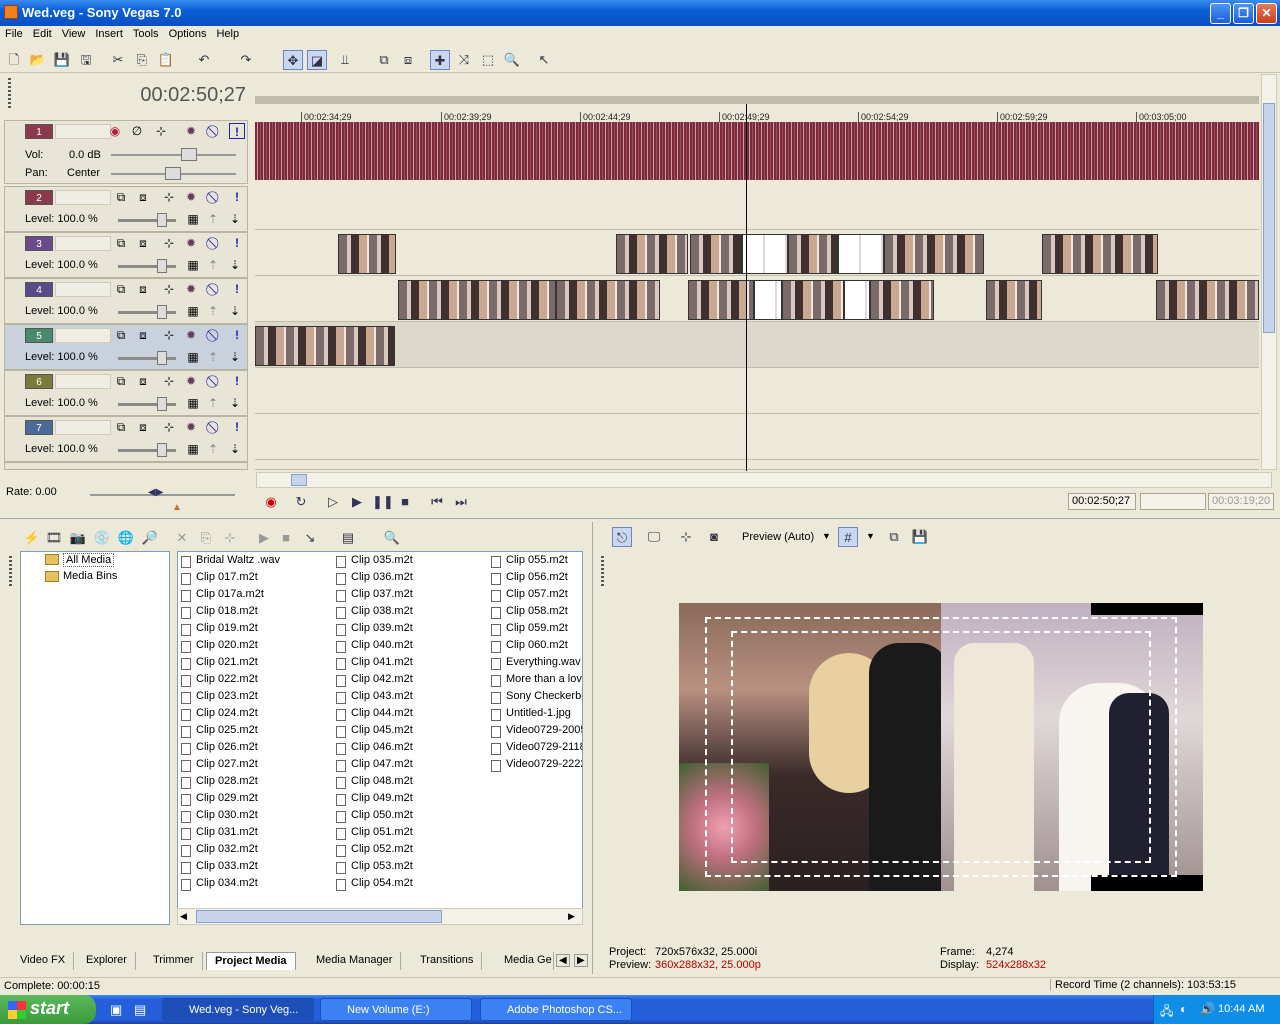 This screenshot has width=1280, height=1024. What do you see at coordinates (1166, 1012) in the screenshot?
I see `network-icon: 🖧` at bounding box center [1166, 1012].